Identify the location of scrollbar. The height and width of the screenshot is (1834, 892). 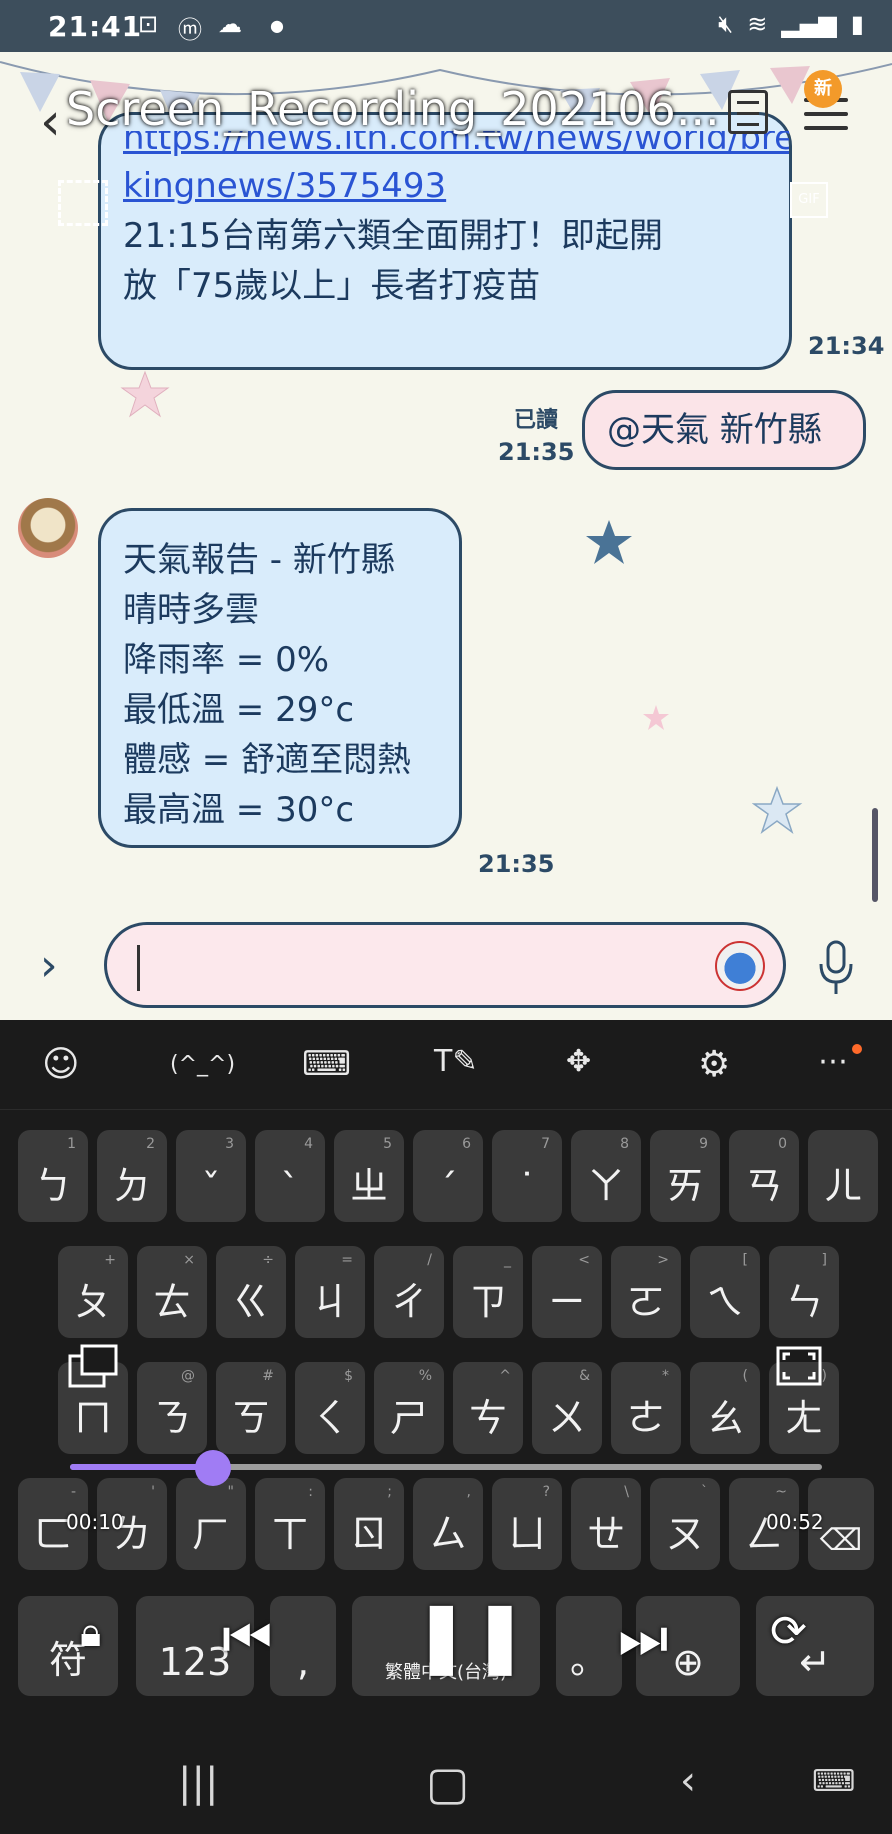
(875, 855).